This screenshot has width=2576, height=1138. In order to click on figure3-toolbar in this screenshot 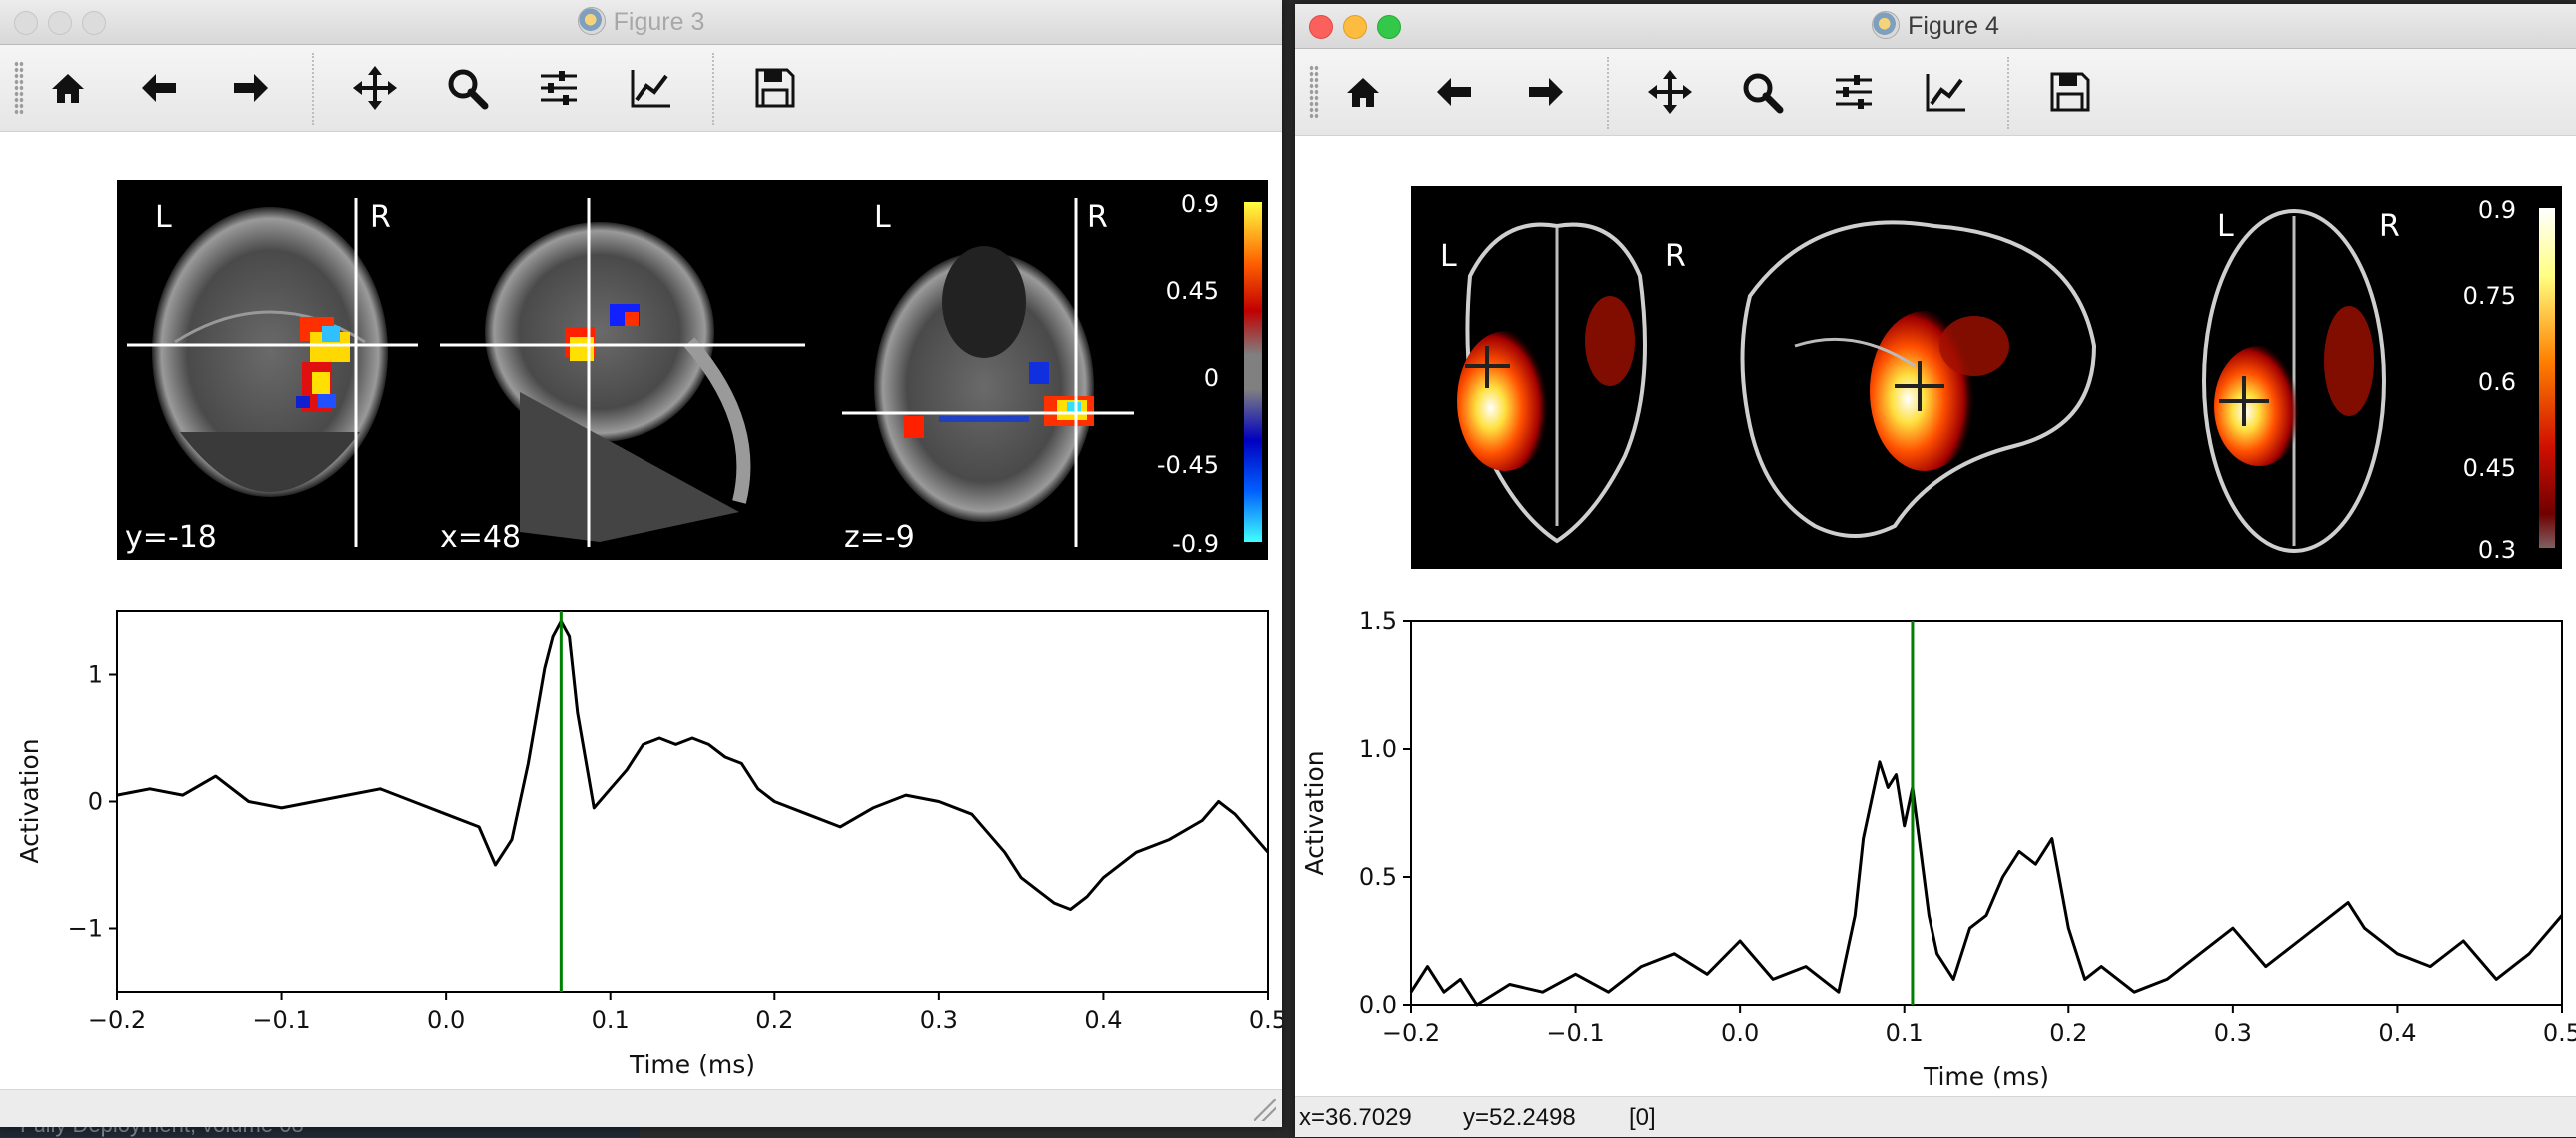, I will do `click(641, 88)`.